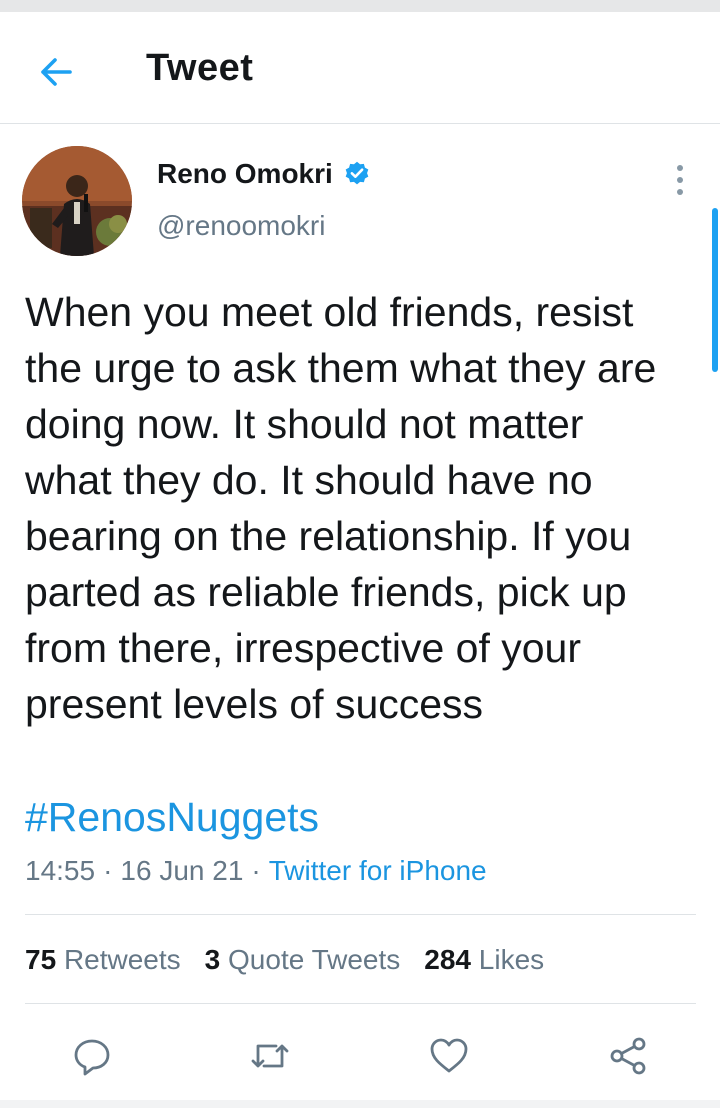  What do you see at coordinates (314, 959) in the screenshot?
I see `quote-tweets-label: Quote Tweets` at bounding box center [314, 959].